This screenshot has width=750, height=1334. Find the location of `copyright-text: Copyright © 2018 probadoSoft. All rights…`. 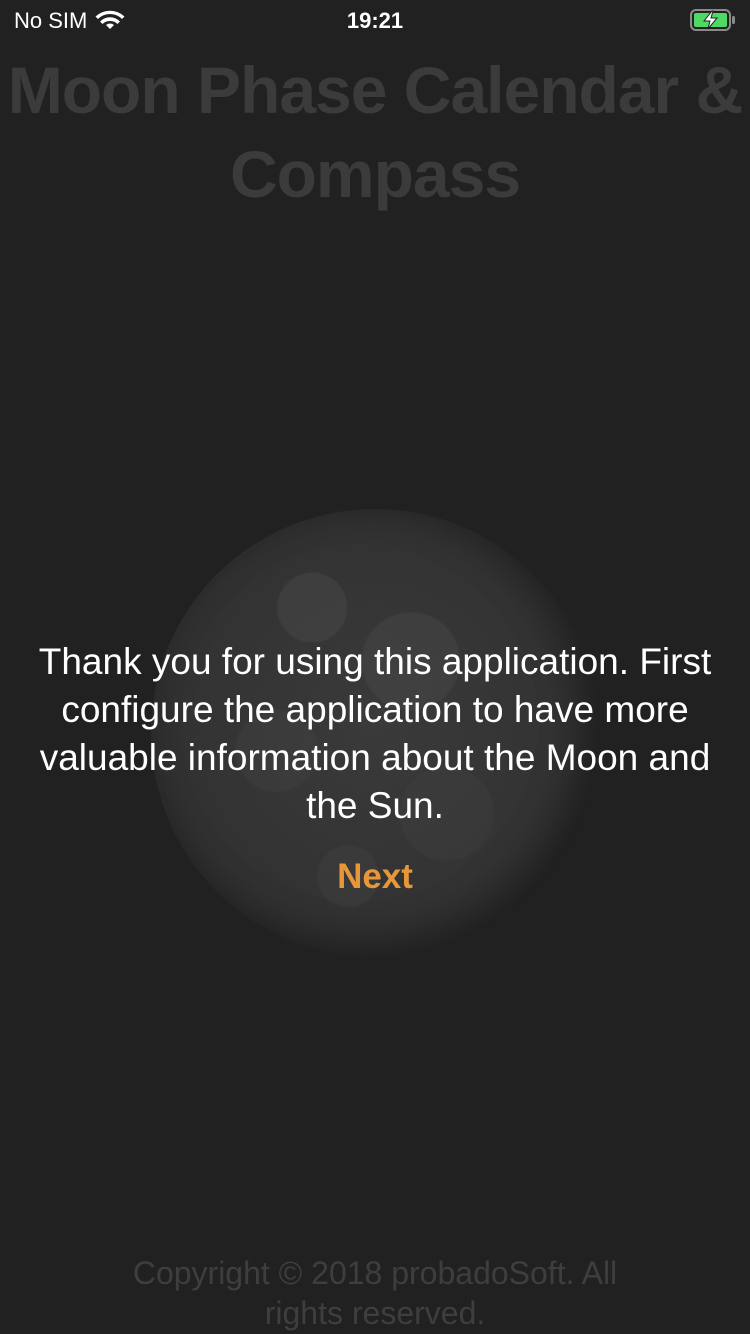

copyright-text: Copyright © 2018 probadoSoft. All rights… is located at coordinates (375, 1293).